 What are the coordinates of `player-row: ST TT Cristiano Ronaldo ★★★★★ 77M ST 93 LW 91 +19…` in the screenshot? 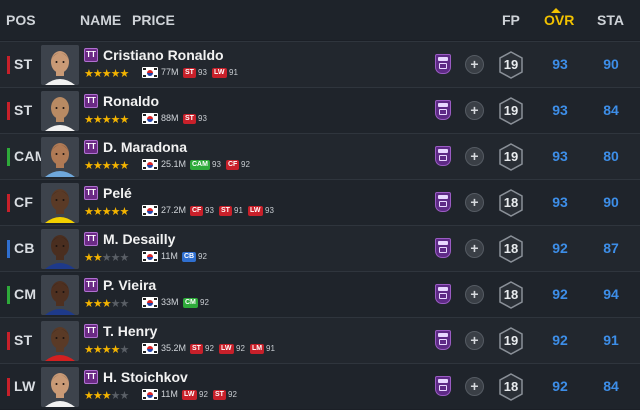 It's located at (320, 64).